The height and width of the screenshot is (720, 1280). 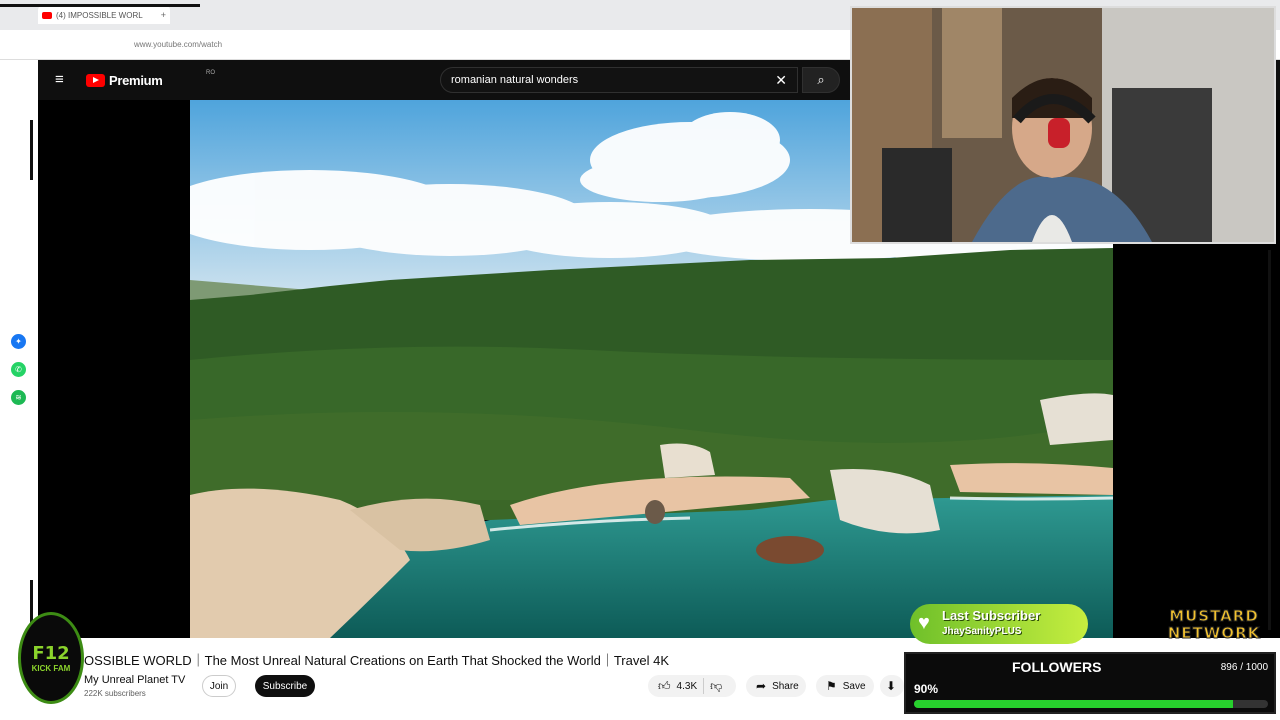 What do you see at coordinates (285, 686) in the screenshot?
I see `subscribe-button: Subscribe` at bounding box center [285, 686].